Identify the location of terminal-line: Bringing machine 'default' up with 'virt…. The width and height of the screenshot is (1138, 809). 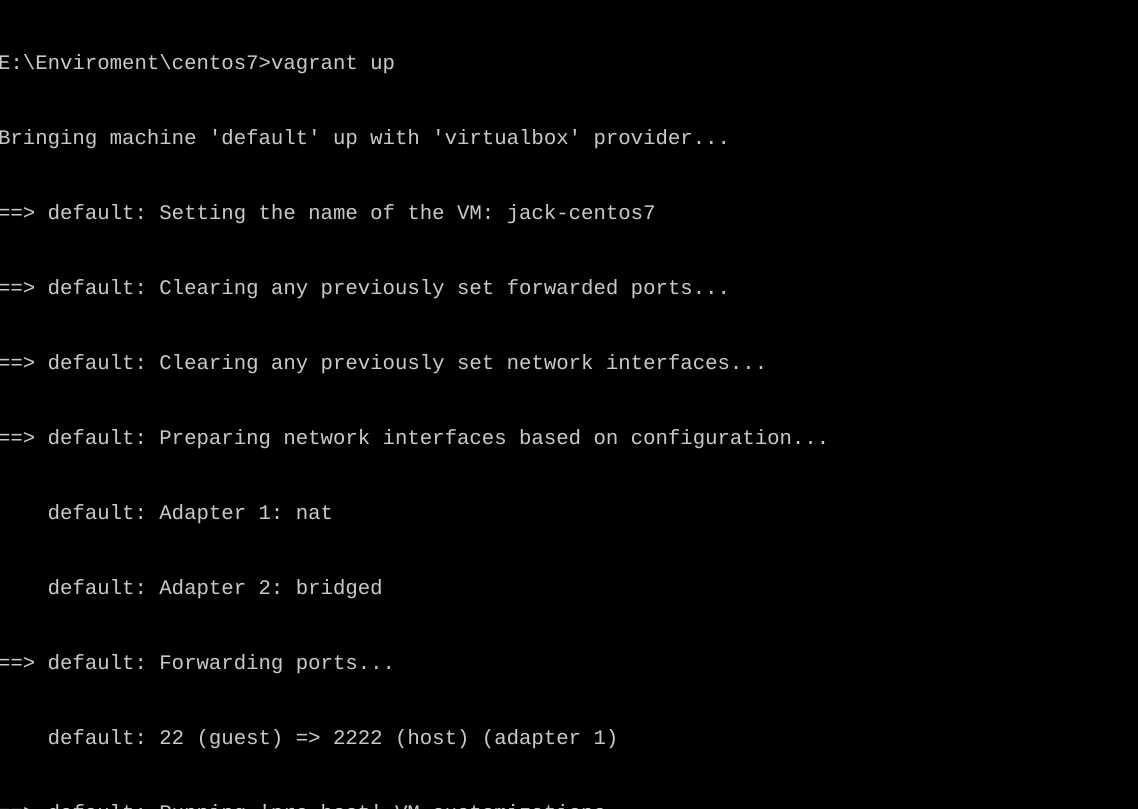
(365, 139).